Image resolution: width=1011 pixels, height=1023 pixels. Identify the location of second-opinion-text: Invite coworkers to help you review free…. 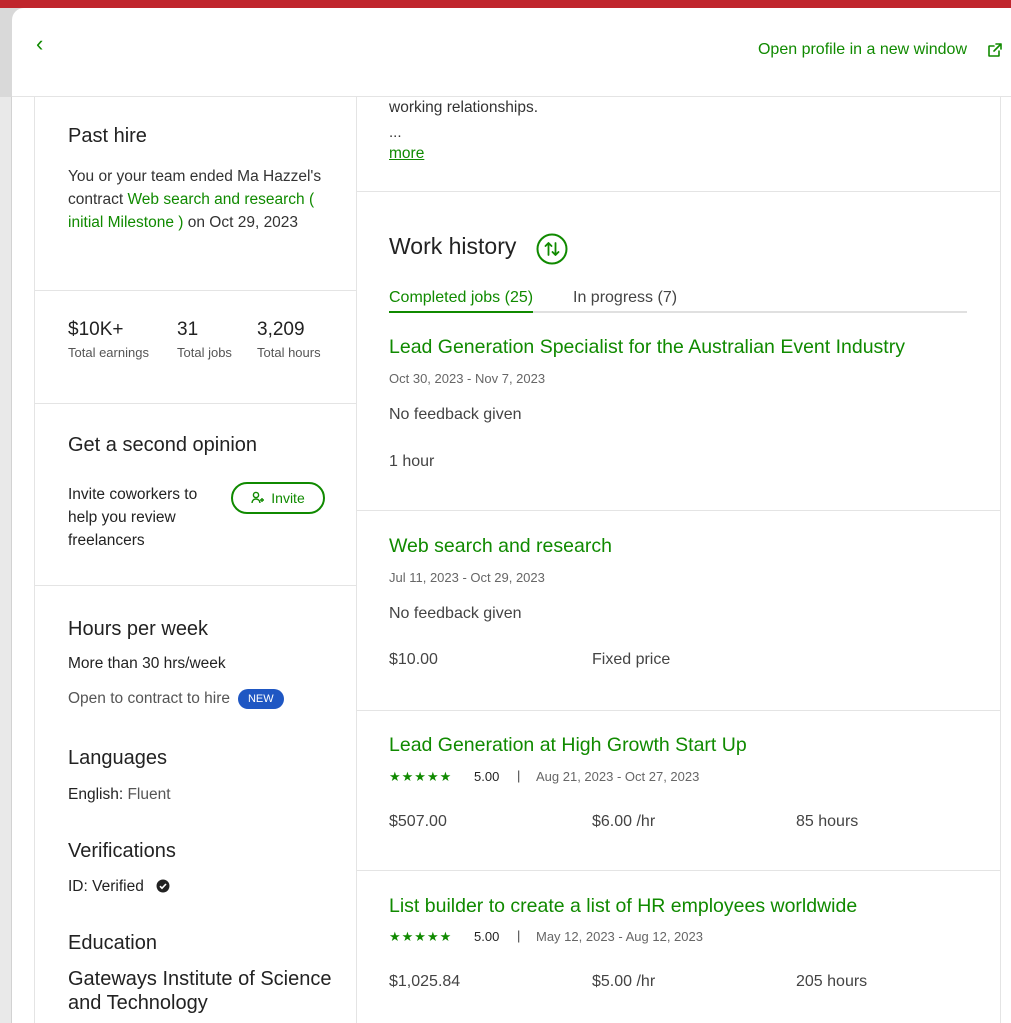
(133, 517).